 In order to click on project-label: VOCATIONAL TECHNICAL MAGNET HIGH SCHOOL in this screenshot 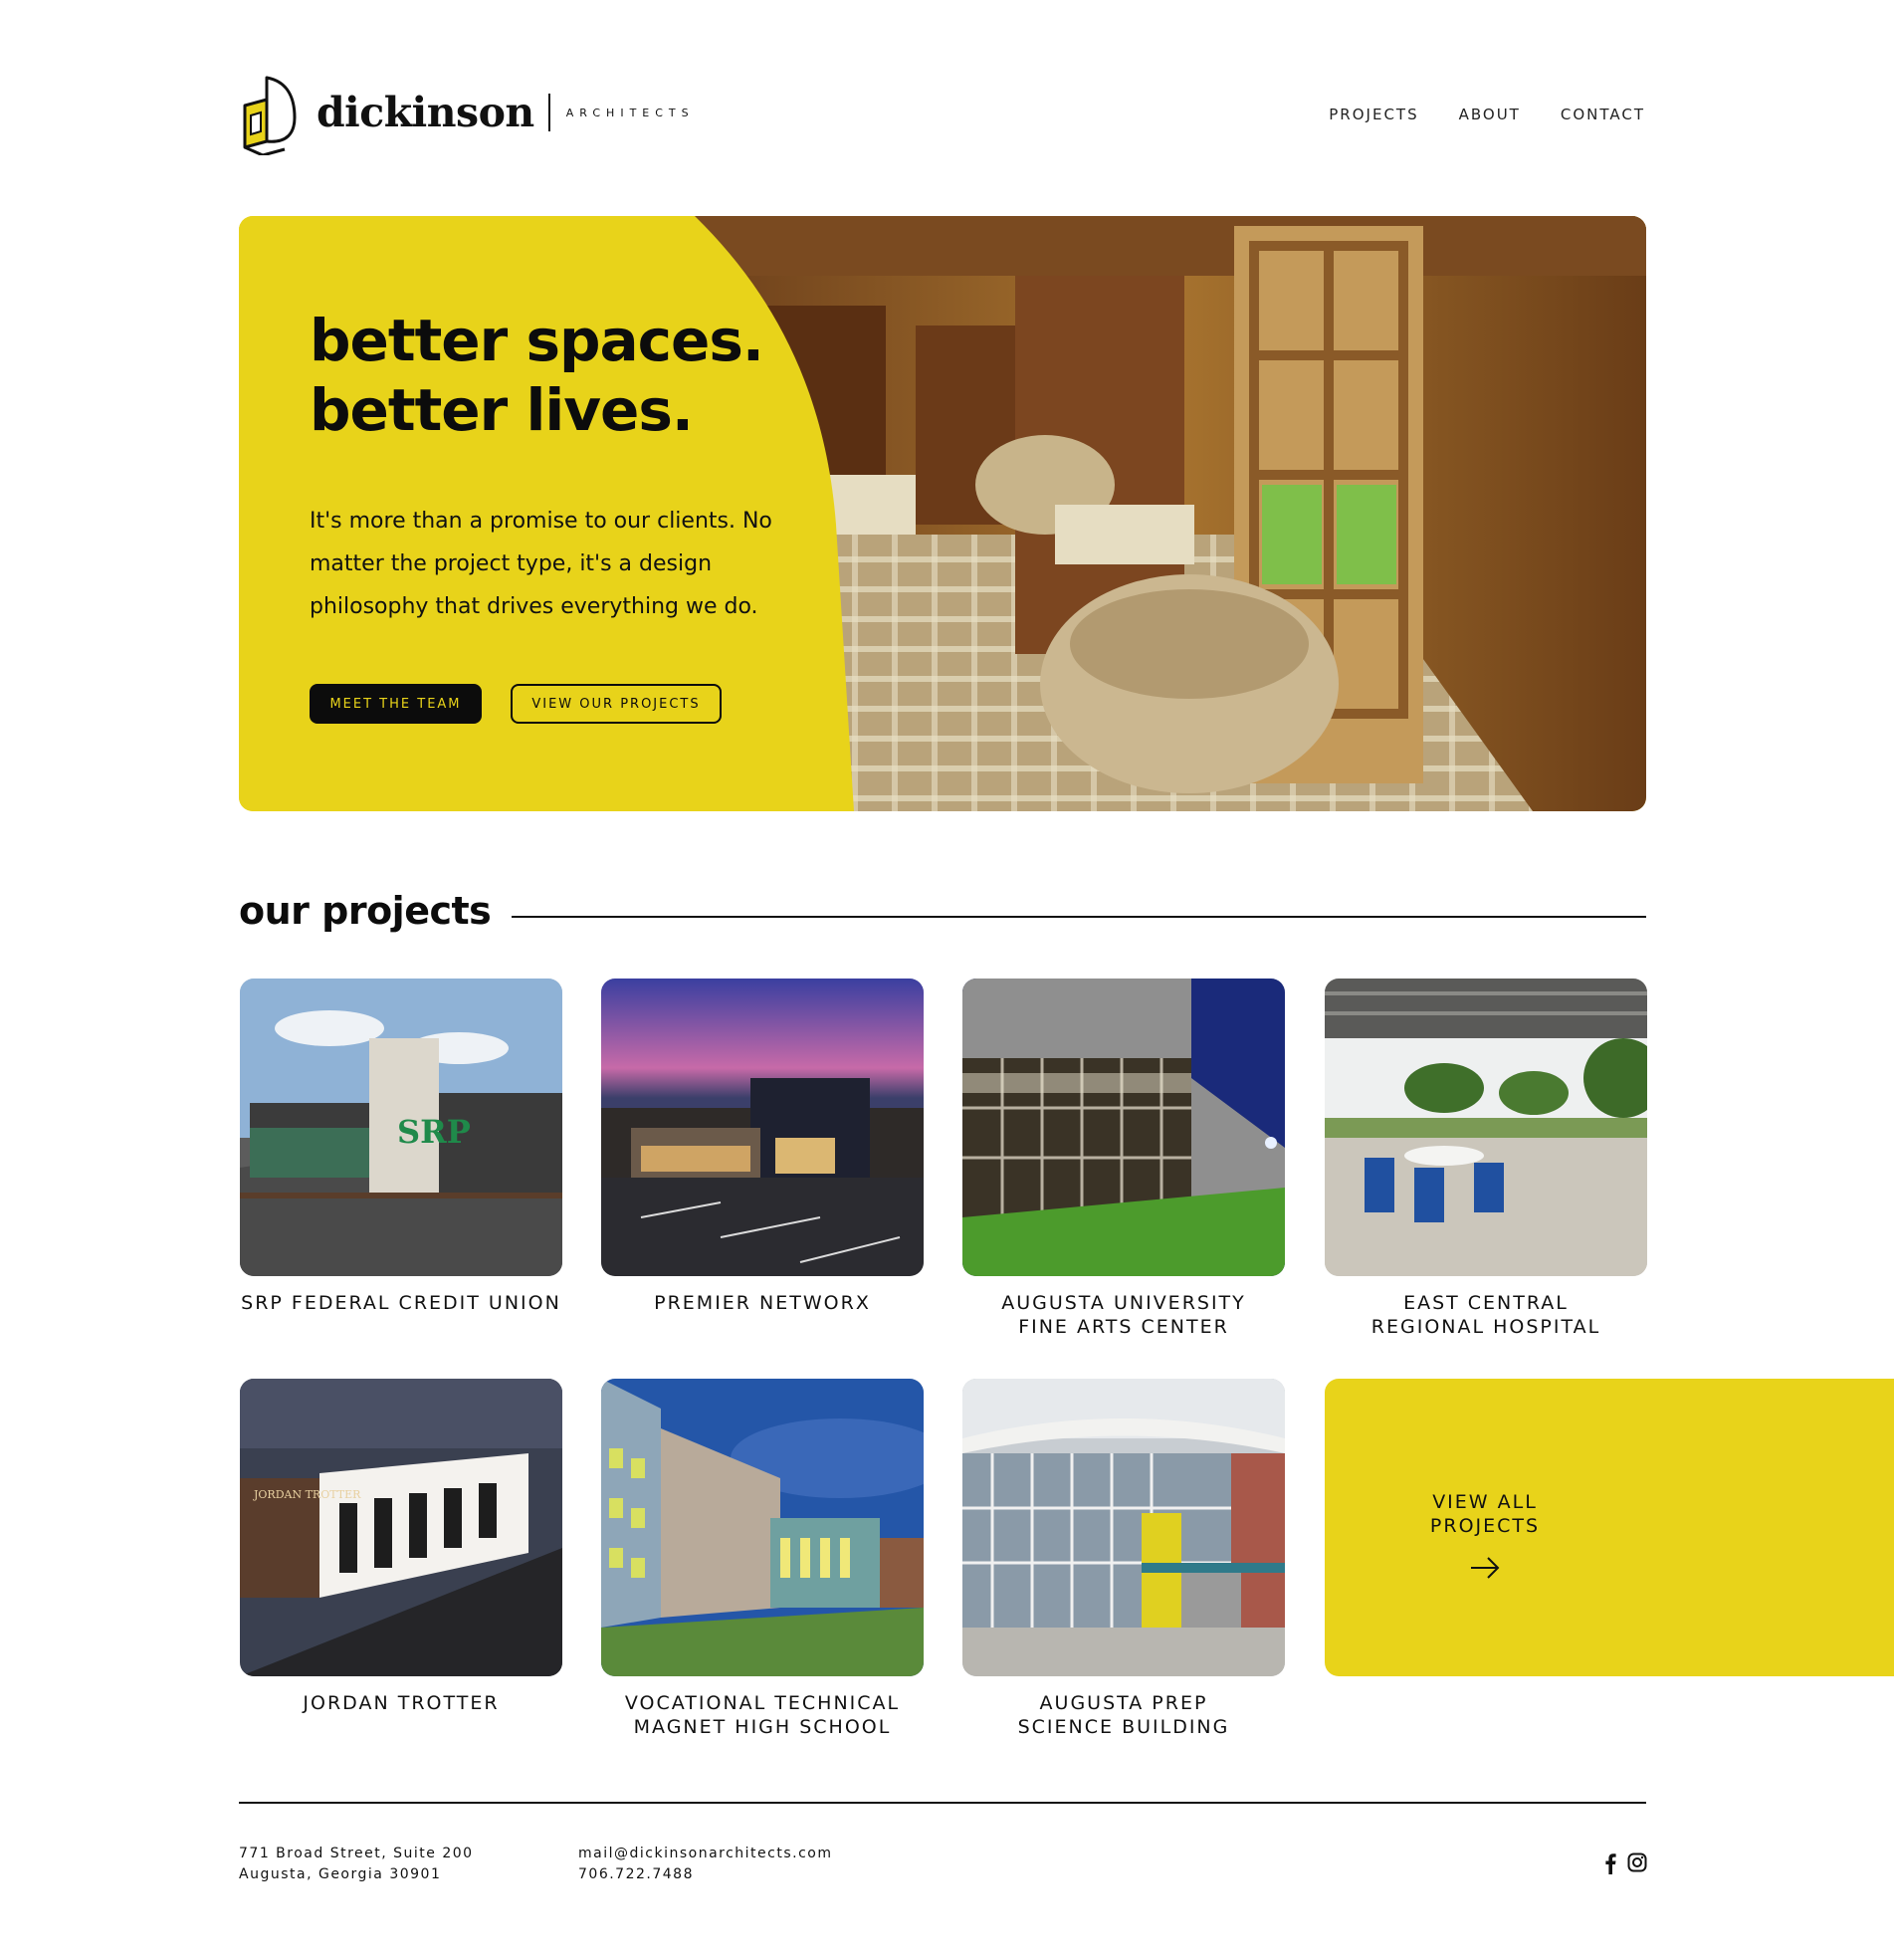, I will do `click(763, 1715)`.